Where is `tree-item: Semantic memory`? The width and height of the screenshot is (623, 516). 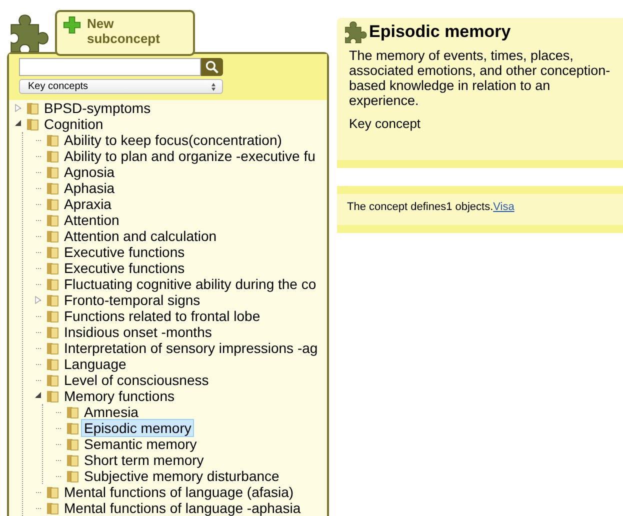
tree-item: Semantic memory is located at coordinates (140, 444).